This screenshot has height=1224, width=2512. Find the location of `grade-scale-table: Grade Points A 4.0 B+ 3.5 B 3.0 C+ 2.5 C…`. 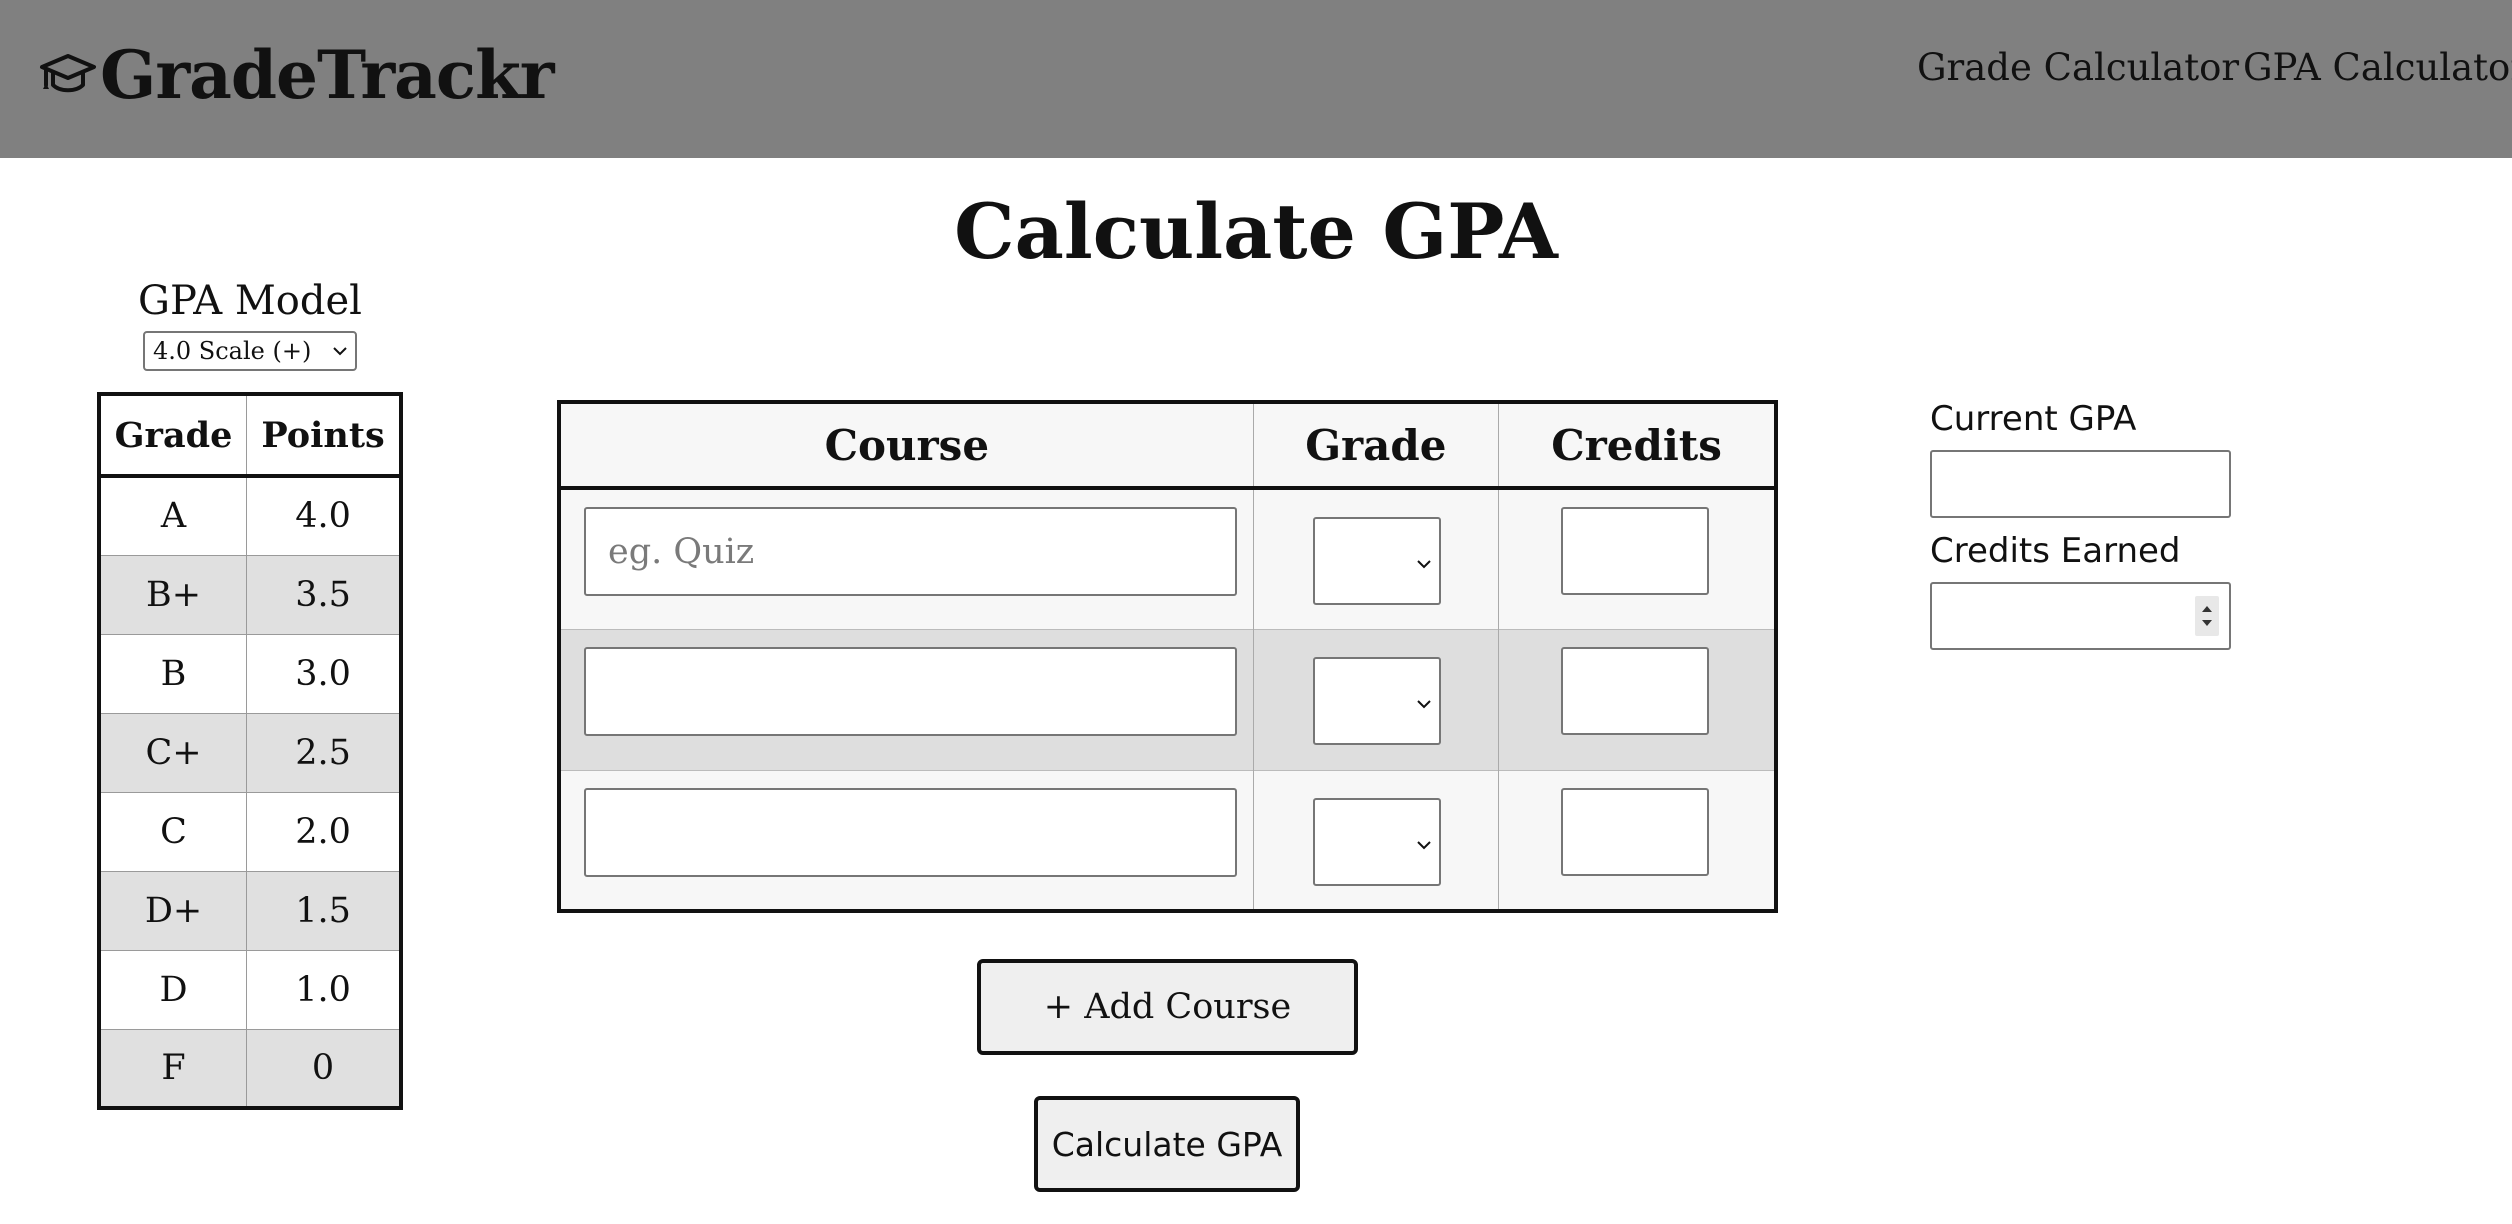

grade-scale-table: Grade Points A 4.0 B+ 3.5 B 3.0 C+ 2.5 C… is located at coordinates (250, 751).